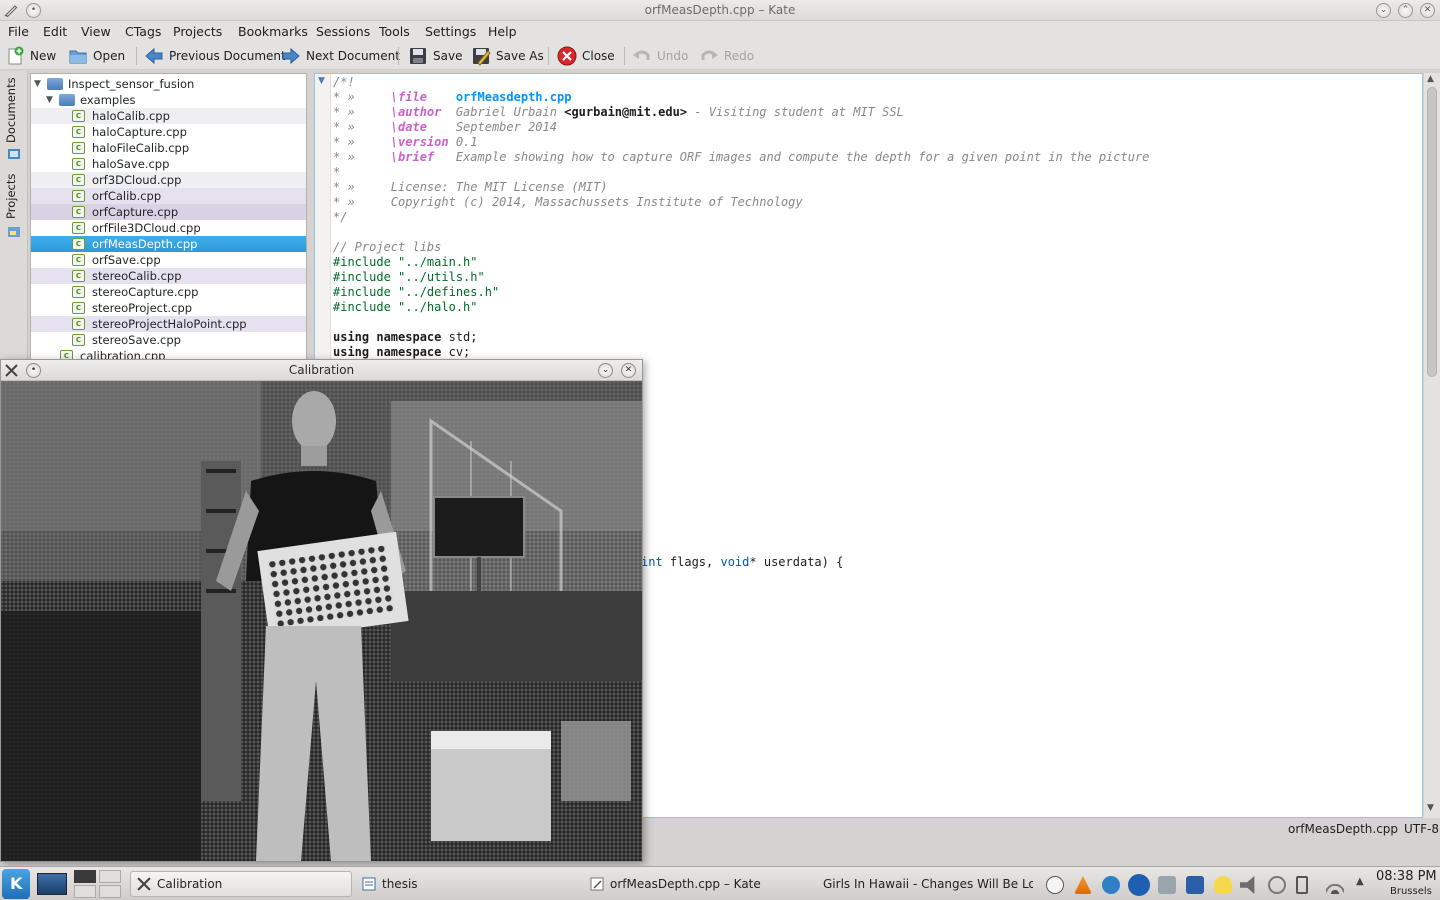  I want to click on tree-folder-examples: ▼ examples, so click(168, 100).